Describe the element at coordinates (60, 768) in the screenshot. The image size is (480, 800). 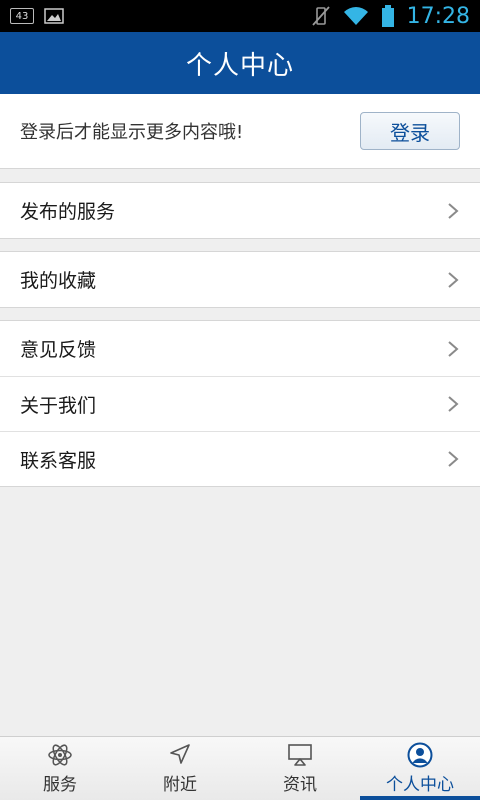
I see `tab-services: 服务` at that location.